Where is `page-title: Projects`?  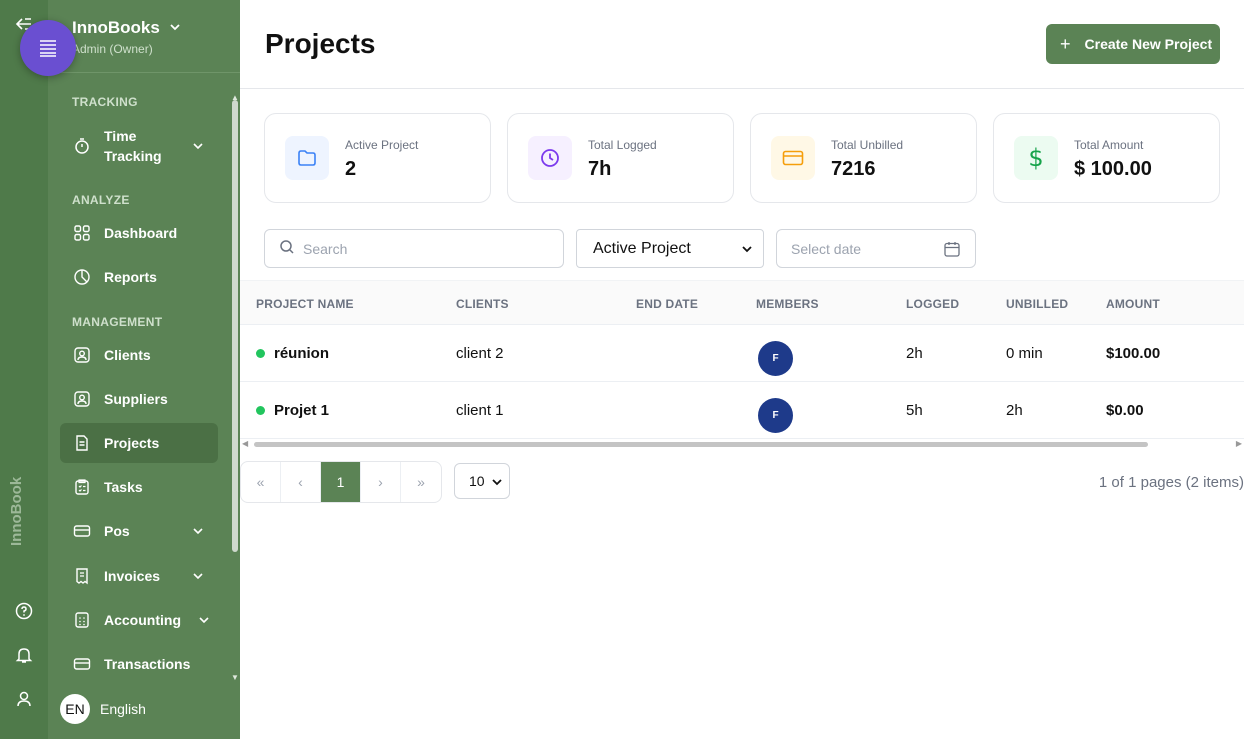 page-title: Projects is located at coordinates (320, 43).